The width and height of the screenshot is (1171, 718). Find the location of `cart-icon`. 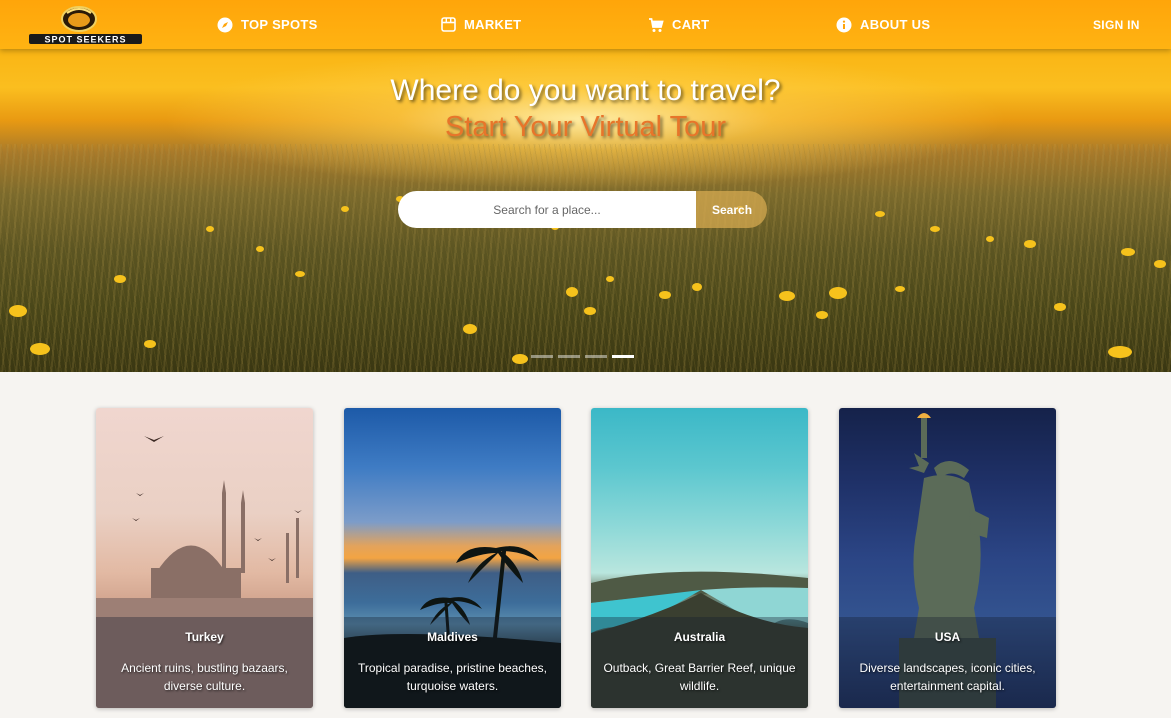

cart-icon is located at coordinates (656, 25).